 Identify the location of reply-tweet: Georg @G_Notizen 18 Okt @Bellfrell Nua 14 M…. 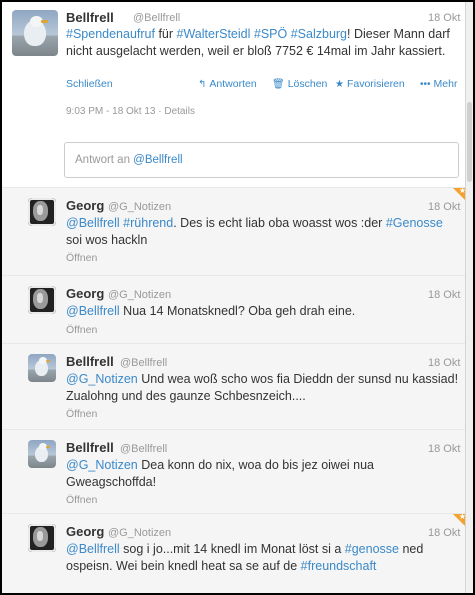
(234, 310).